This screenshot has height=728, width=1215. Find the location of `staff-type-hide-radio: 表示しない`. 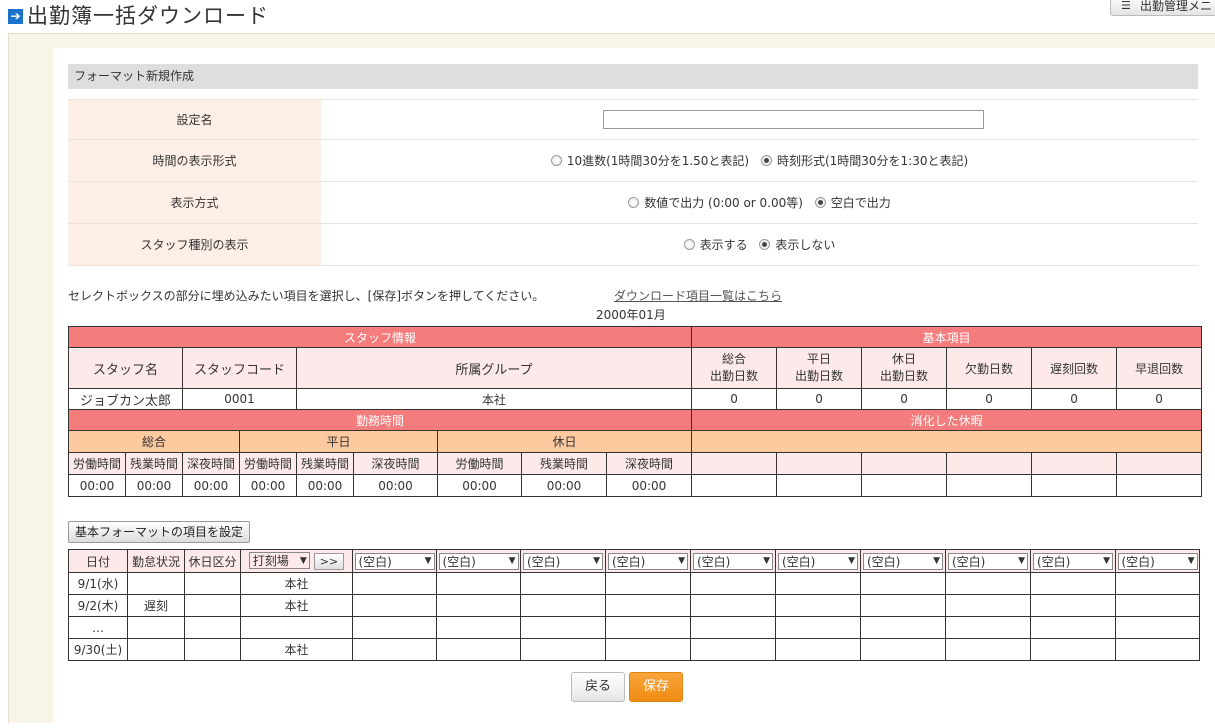

staff-type-hide-radio: 表示しない is located at coordinates (797, 244).